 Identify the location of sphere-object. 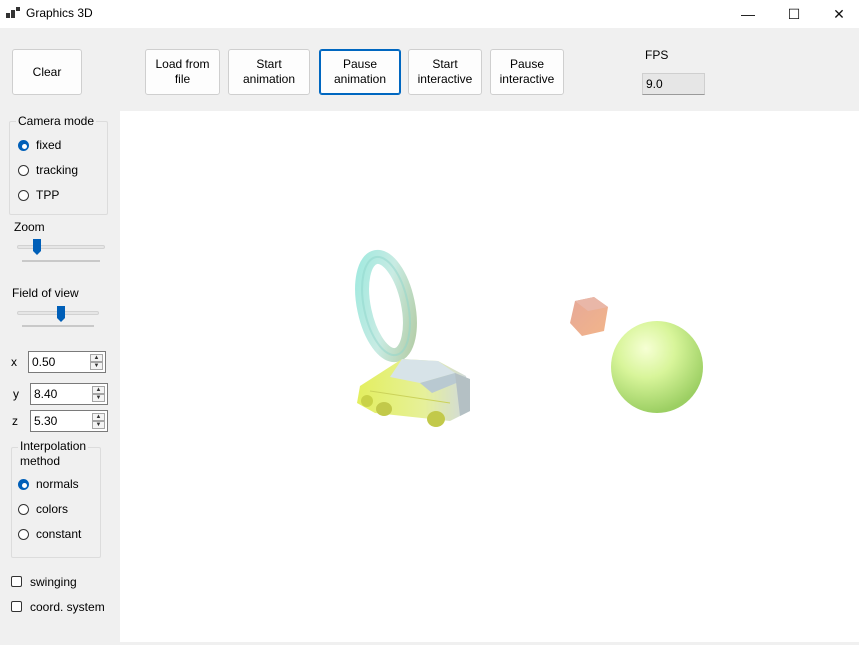
(657, 367).